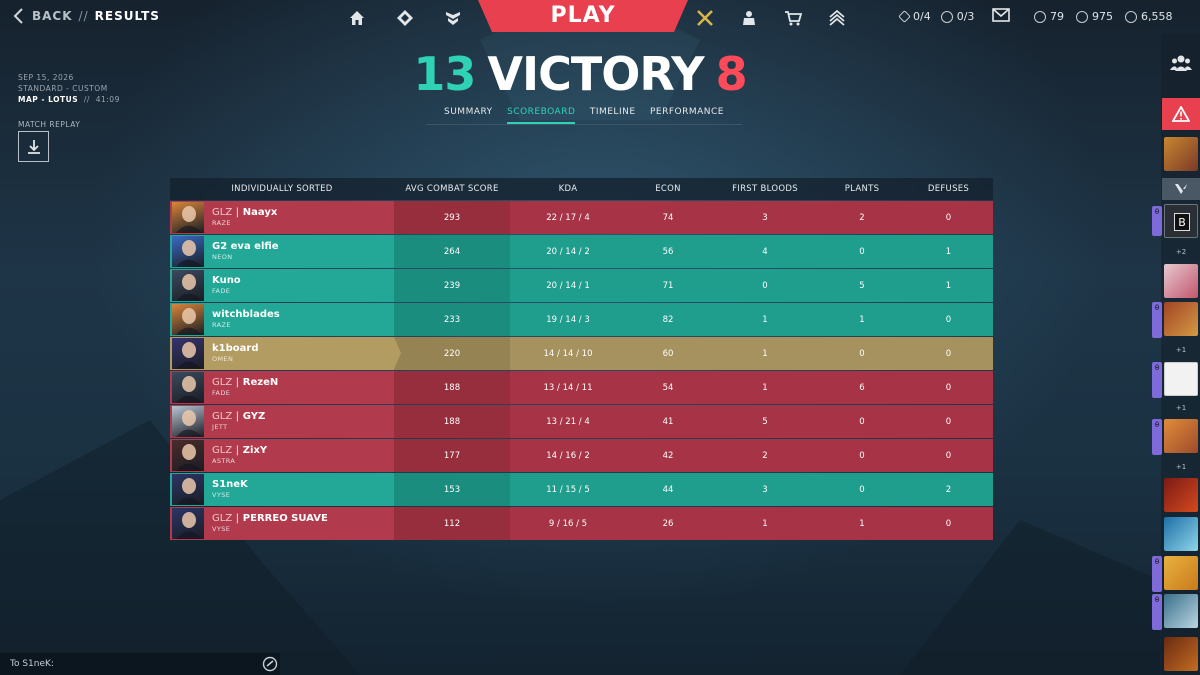 The width and height of the screenshot is (1200, 675). What do you see at coordinates (235, 348) in the screenshot?
I see `player-name: k1board` at bounding box center [235, 348].